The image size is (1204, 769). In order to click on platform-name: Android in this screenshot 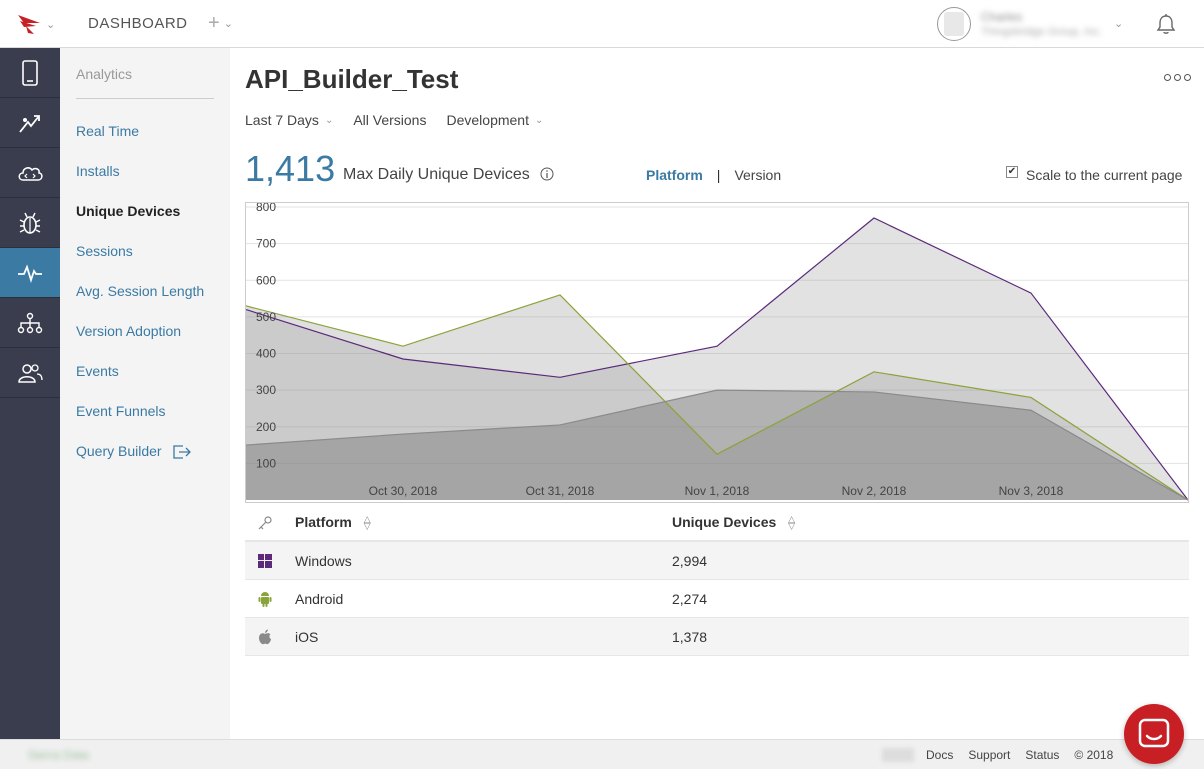, I will do `click(319, 598)`.